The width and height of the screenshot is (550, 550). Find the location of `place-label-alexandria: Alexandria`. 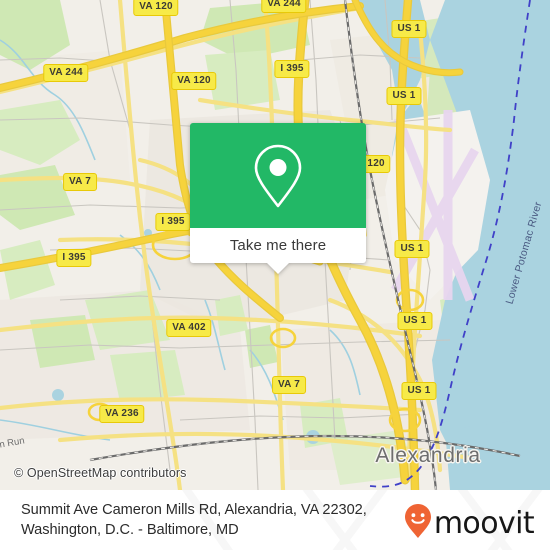

place-label-alexandria: Alexandria is located at coordinates (428, 455).